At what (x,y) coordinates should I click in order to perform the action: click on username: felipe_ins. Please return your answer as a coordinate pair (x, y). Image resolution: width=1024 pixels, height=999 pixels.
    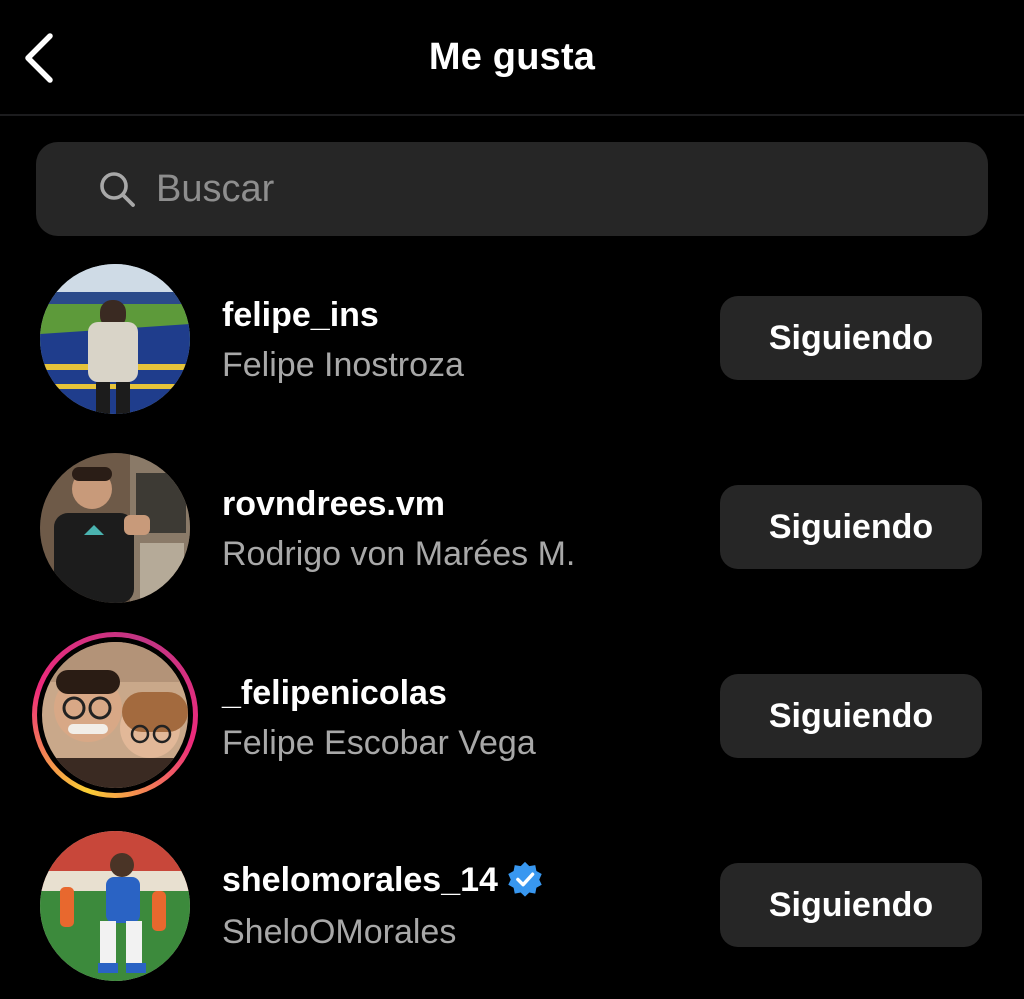
    Looking at the image, I should click on (300, 315).